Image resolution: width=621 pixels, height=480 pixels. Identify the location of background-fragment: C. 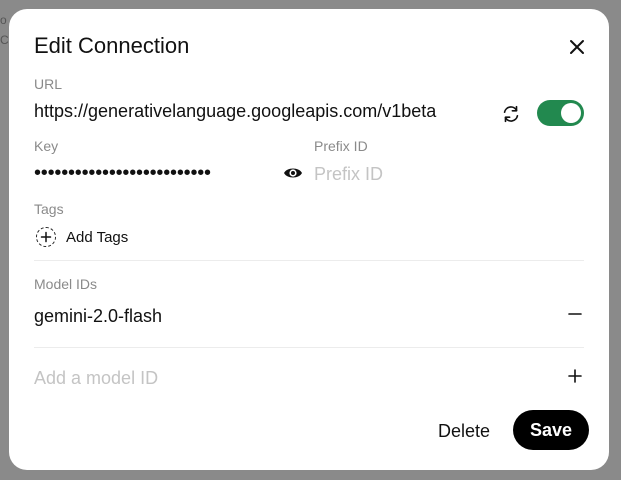
(4, 40).